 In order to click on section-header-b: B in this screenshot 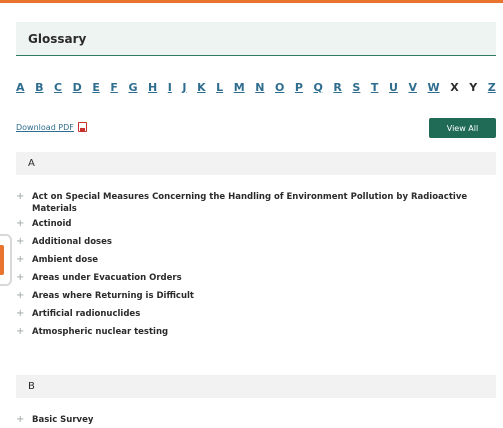, I will do `click(256, 386)`.